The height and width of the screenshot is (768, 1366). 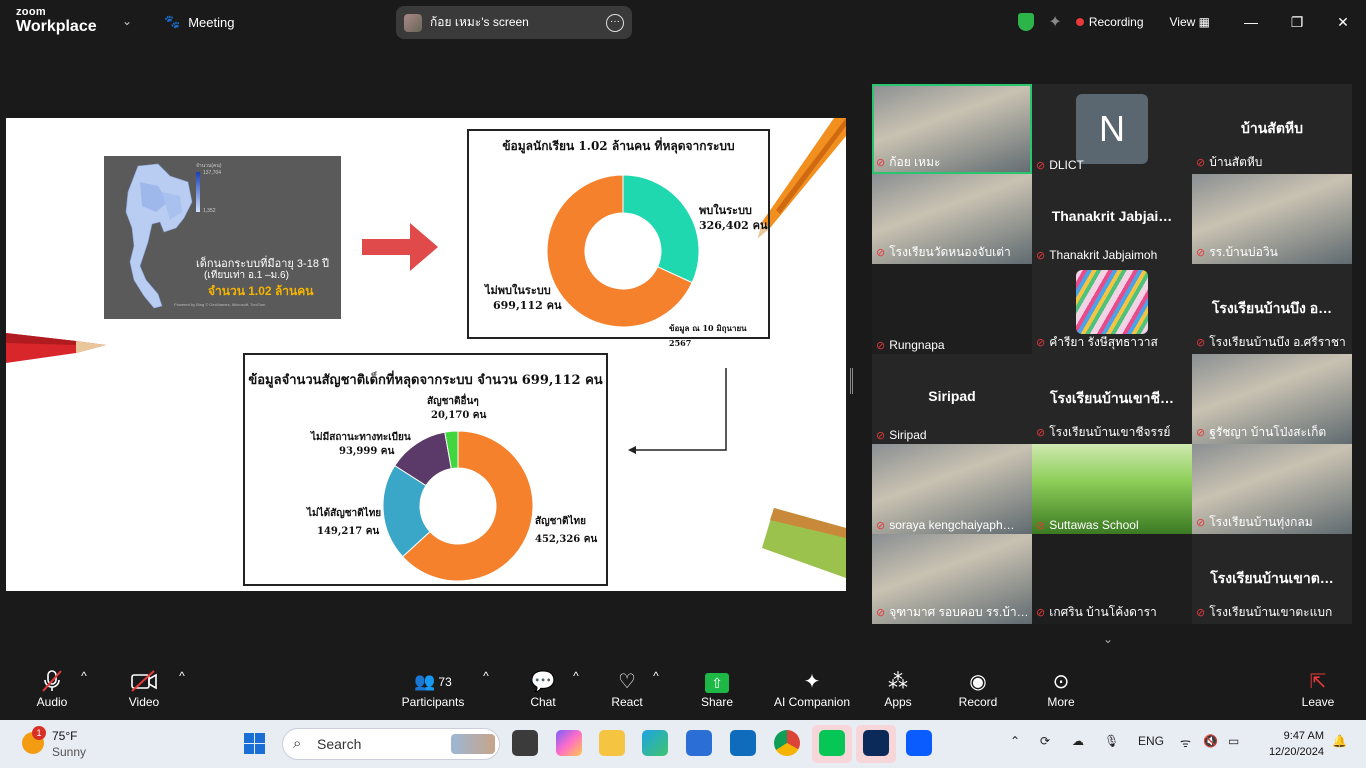 I want to click on search-icon: ⌕, so click(x=297, y=743).